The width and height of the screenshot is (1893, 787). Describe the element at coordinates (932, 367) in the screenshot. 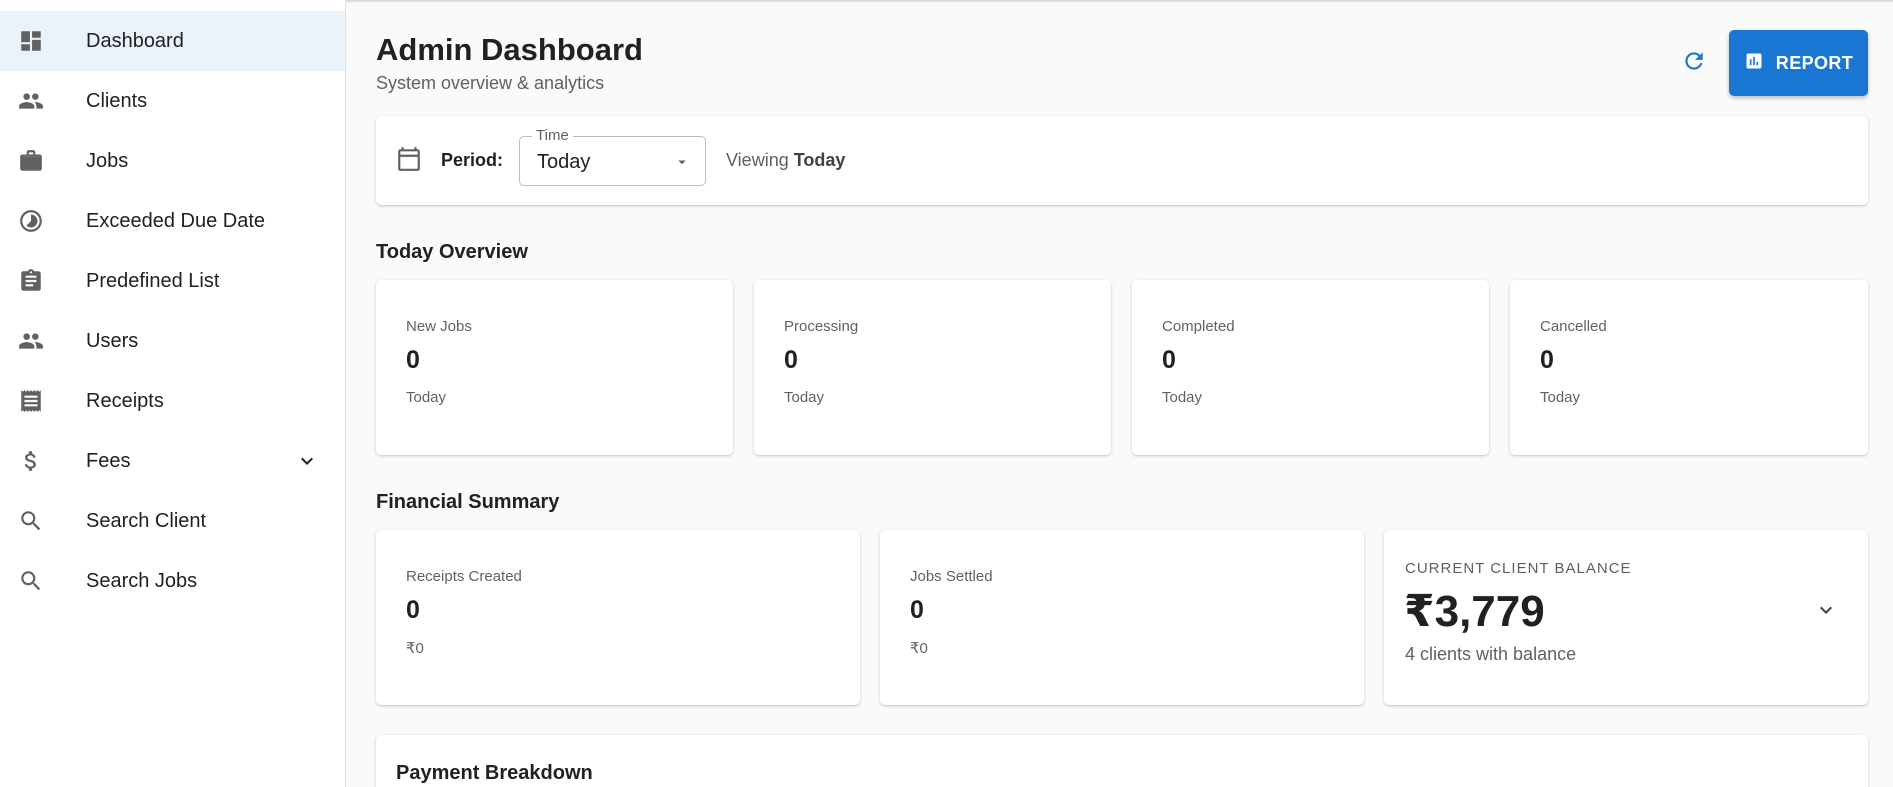

I see `stat-card-processing: Processing 0 Today` at that location.